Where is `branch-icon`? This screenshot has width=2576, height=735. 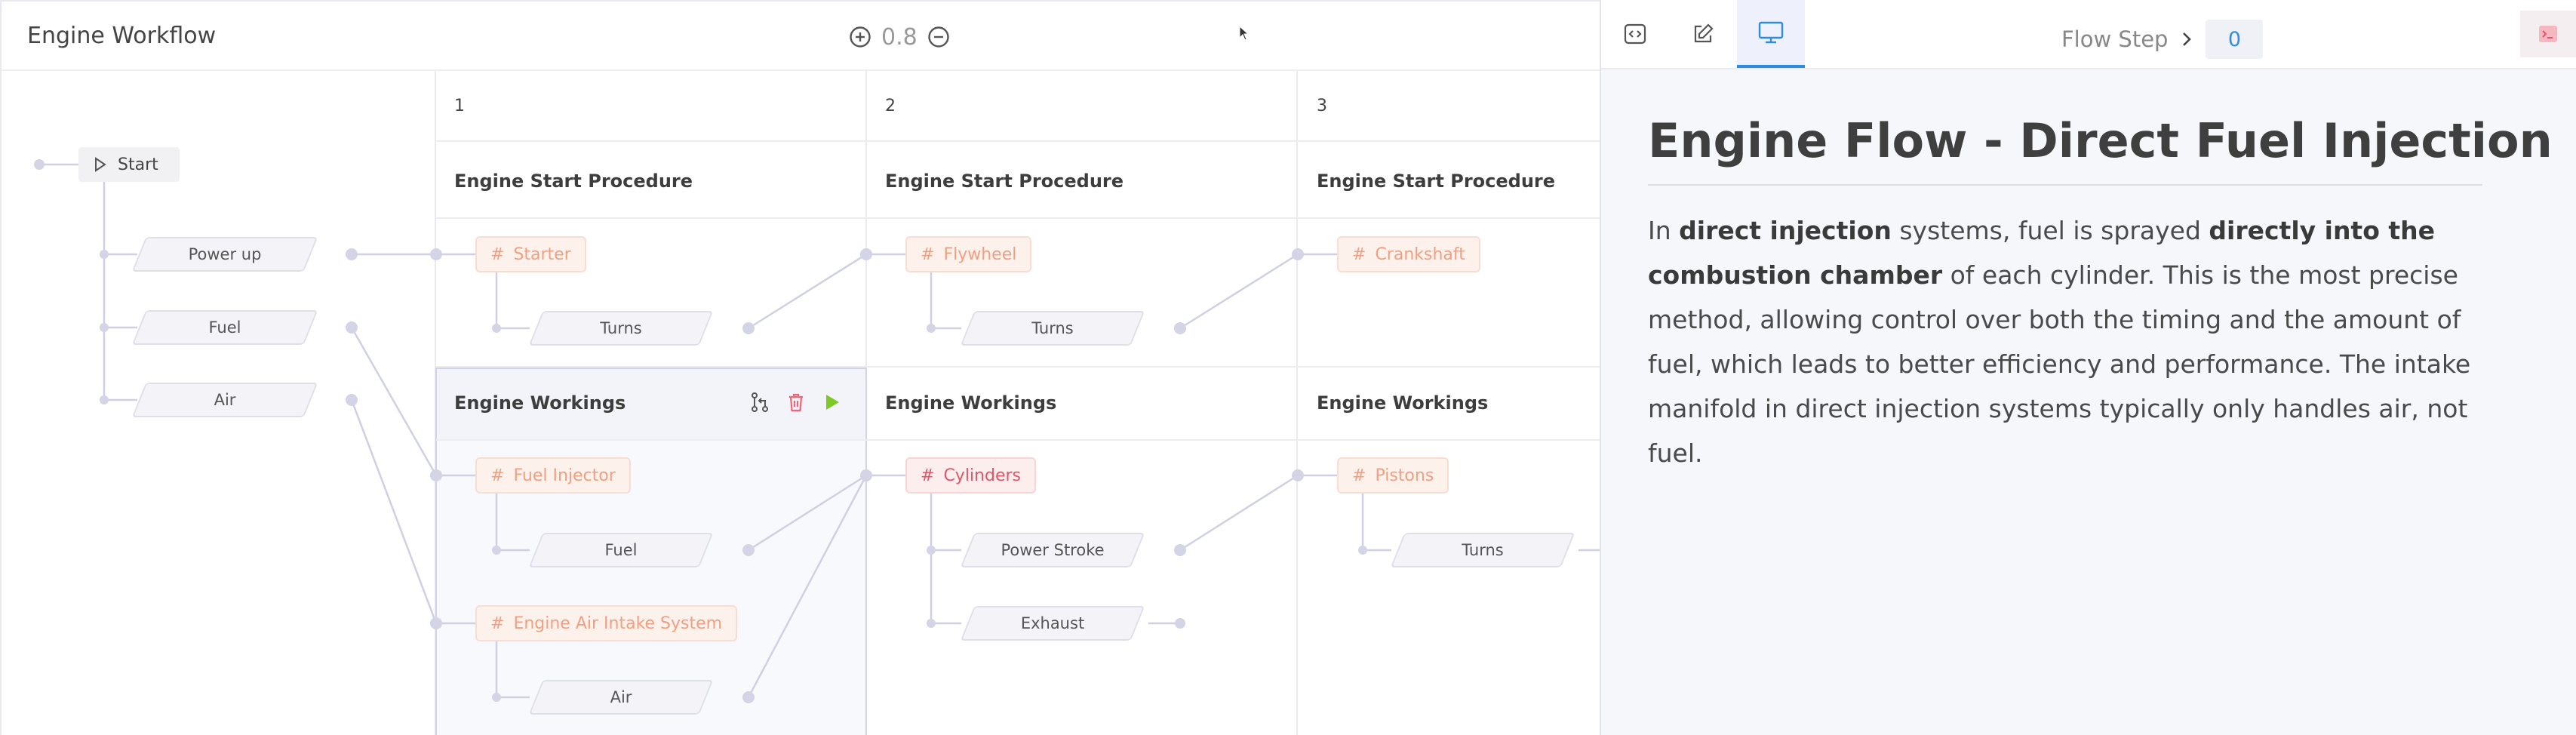 branch-icon is located at coordinates (760, 402).